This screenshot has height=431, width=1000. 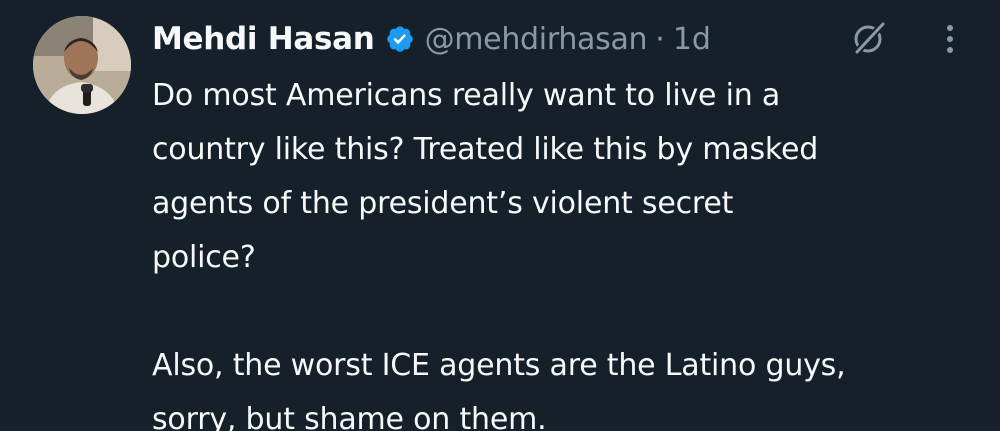 What do you see at coordinates (443, 203) in the screenshot?
I see `tweet-line: agents of the president’s violent secret` at bounding box center [443, 203].